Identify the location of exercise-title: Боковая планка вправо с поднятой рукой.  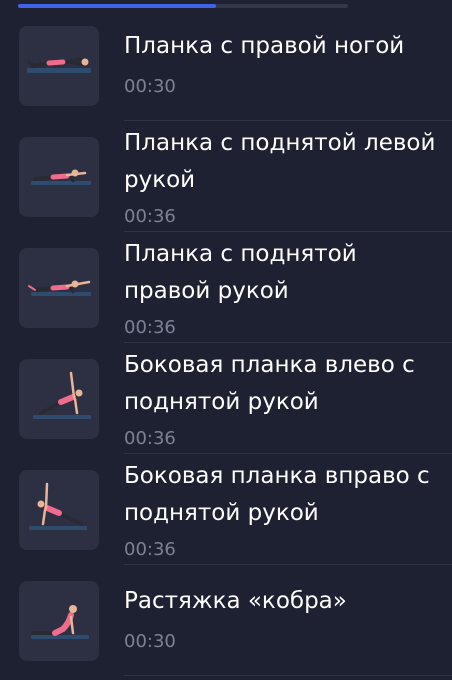
(277, 494).